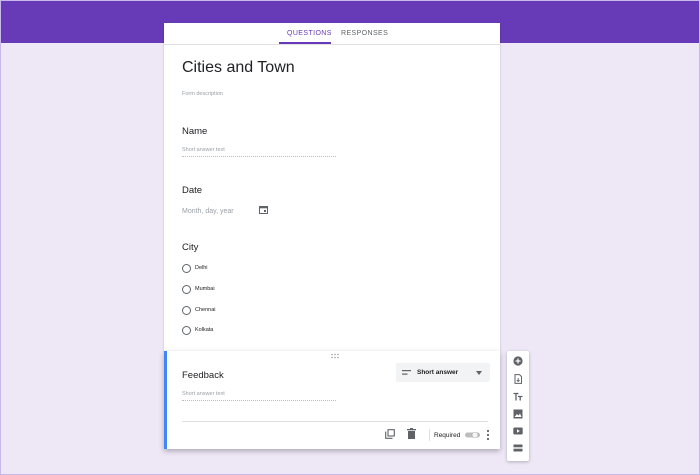 Image resolution: width=700 pixels, height=475 pixels. What do you see at coordinates (390, 434) in the screenshot?
I see `copy-icon` at bounding box center [390, 434].